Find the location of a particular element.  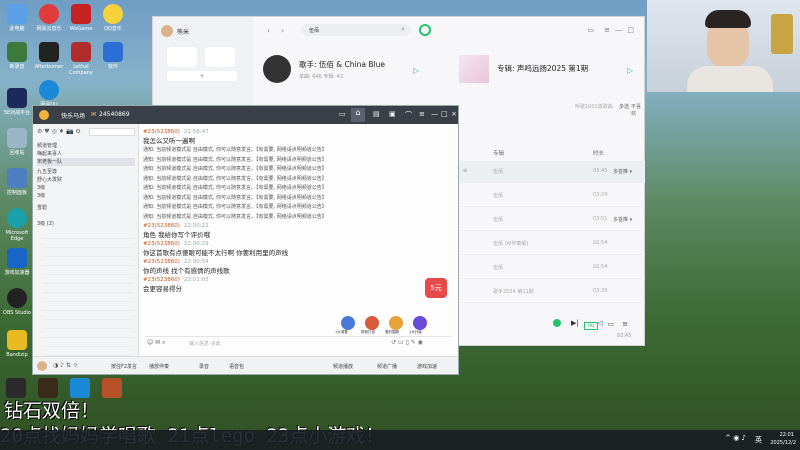

desktop-icon-recorder: 新录音 is located at coordinates (17, 56).